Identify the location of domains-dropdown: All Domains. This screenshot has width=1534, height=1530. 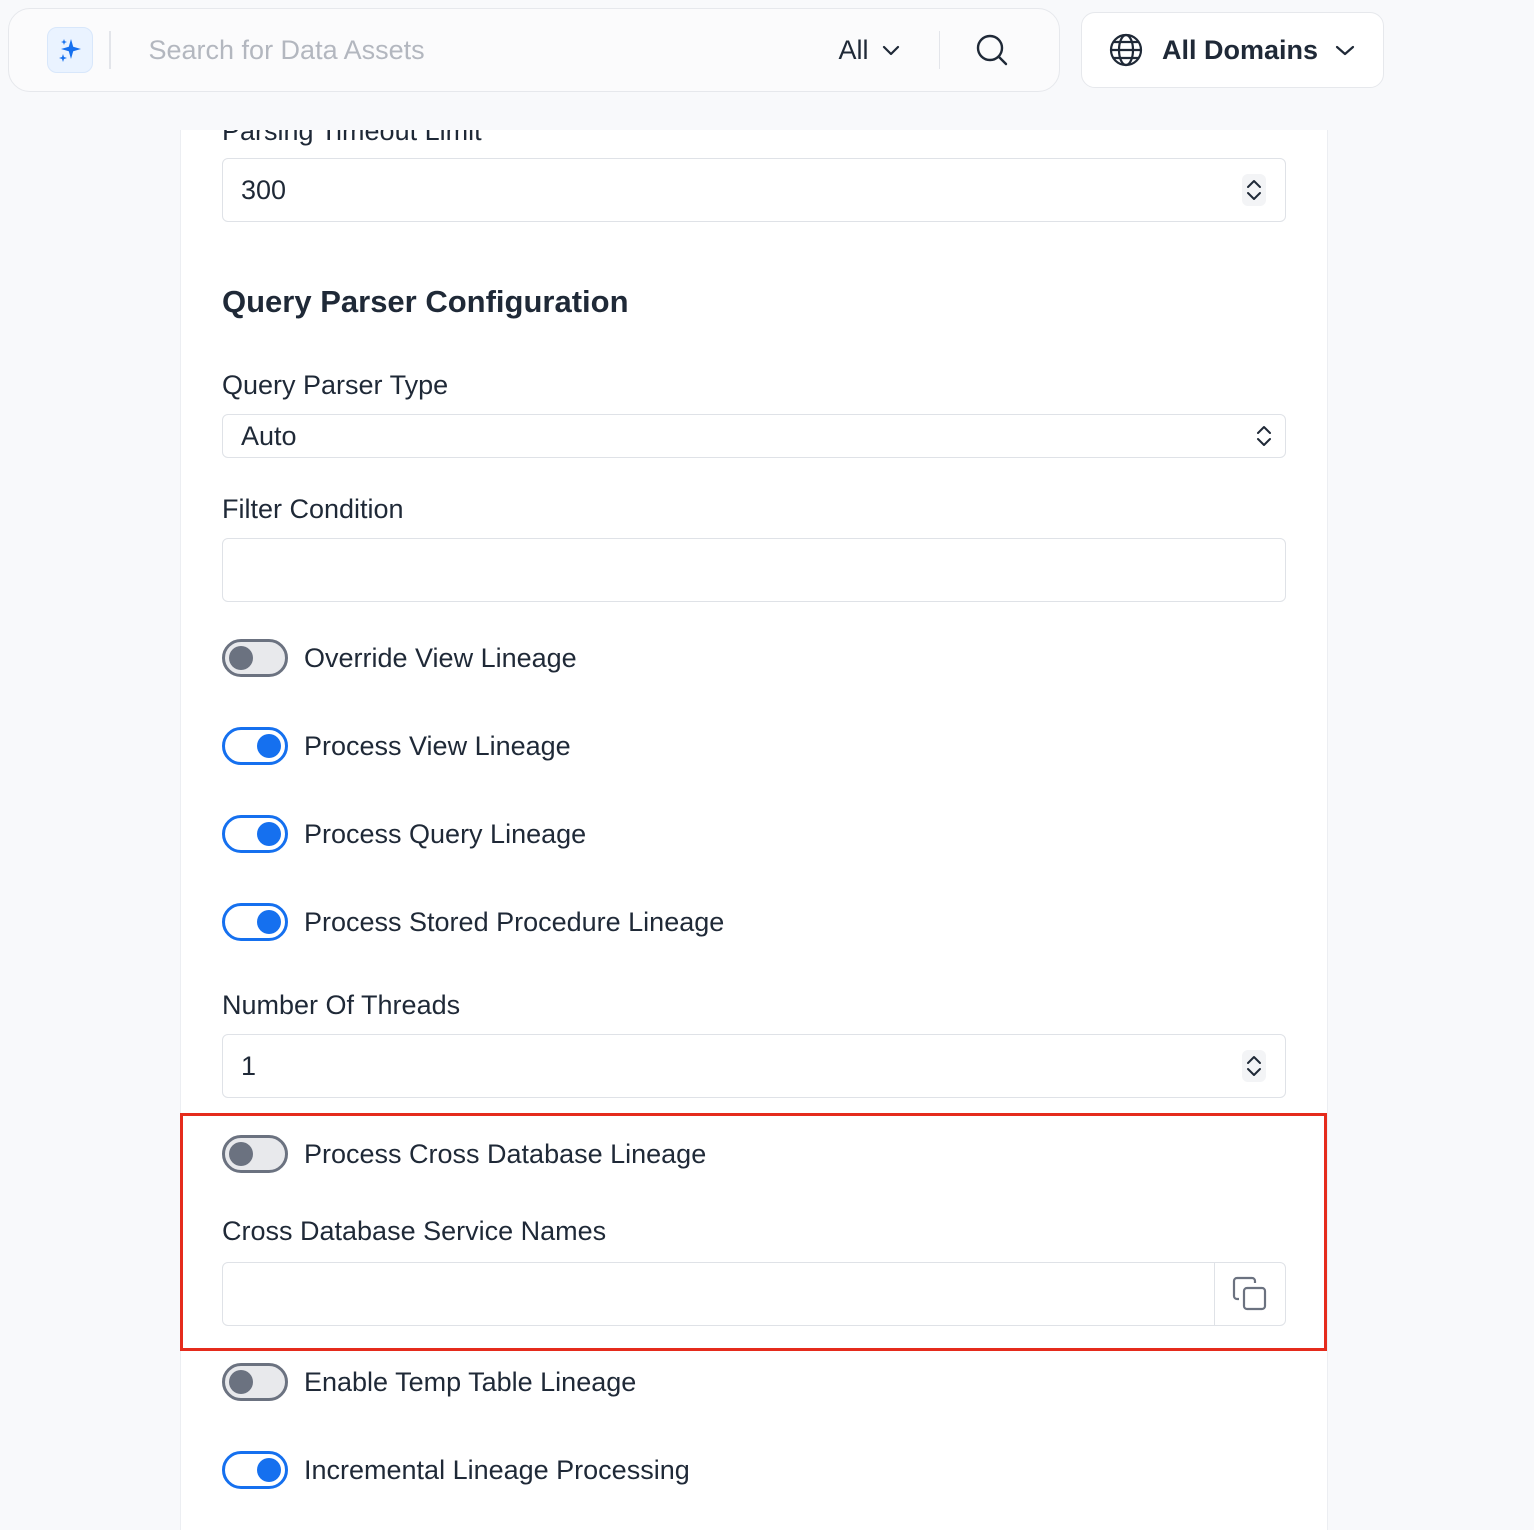
(1232, 50).